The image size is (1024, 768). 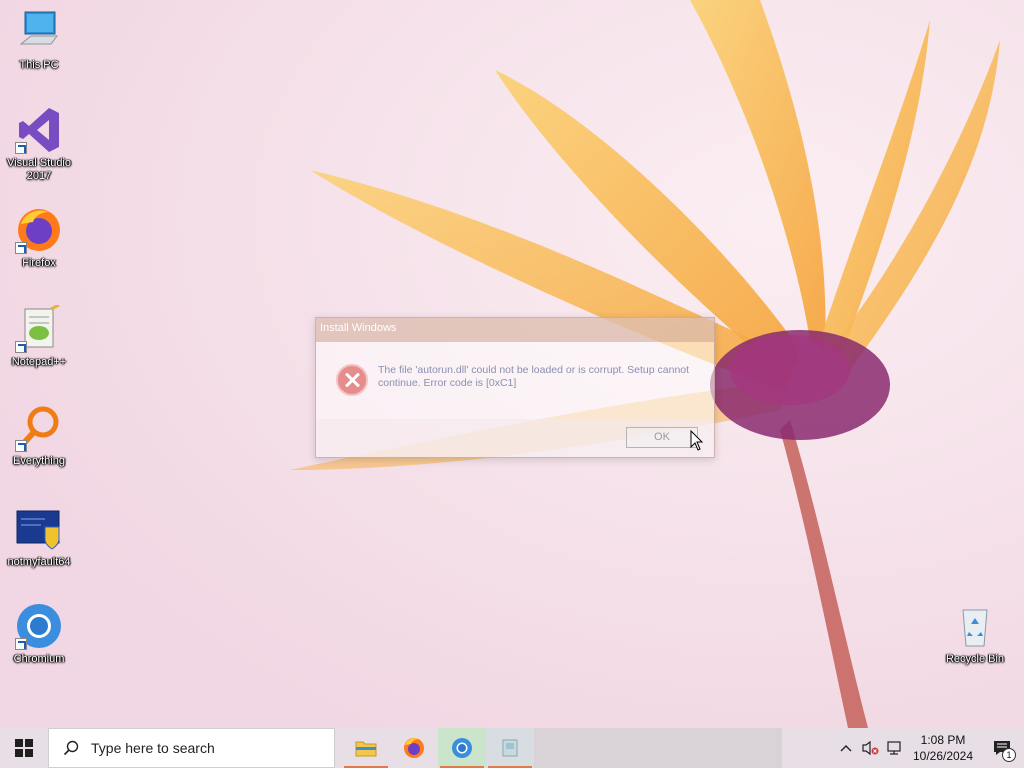 What do you see at coordinates (39, 362) in the screenshot?
I see `desktop-icon-label: Notepad++` at bounding box center [39, 362].